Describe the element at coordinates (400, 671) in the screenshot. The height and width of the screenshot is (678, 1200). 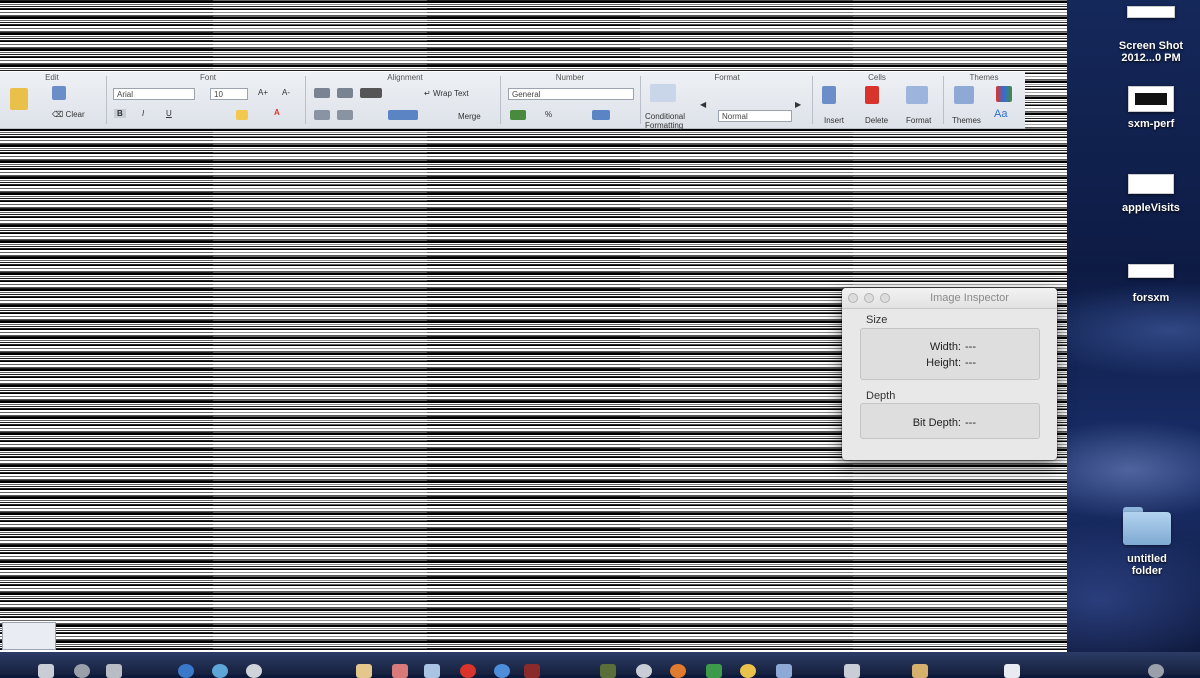
I see `calendar-icon` at that location.